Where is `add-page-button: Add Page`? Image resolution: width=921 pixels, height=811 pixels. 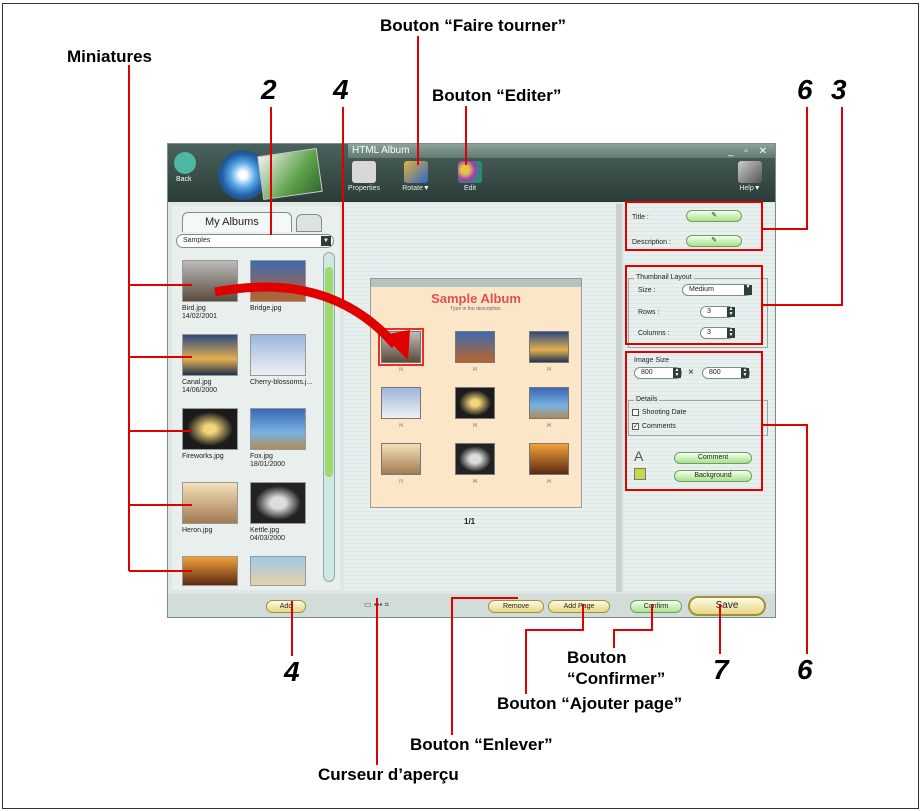
add-page-button: Add Page is located at coordinates (579, 606).